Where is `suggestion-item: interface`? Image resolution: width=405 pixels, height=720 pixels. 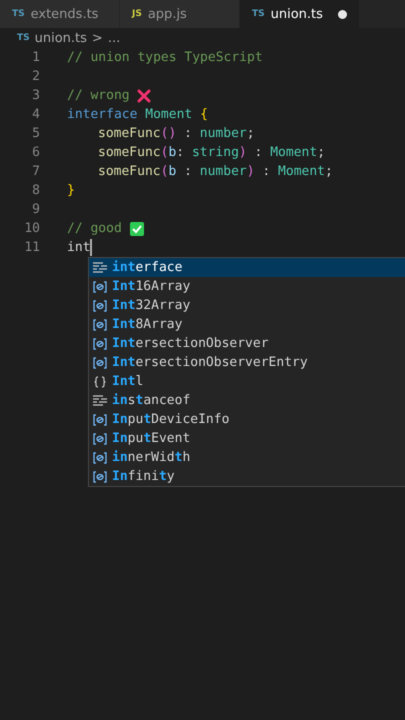 suggestion-item: interface is located at coordinates (247, 267).